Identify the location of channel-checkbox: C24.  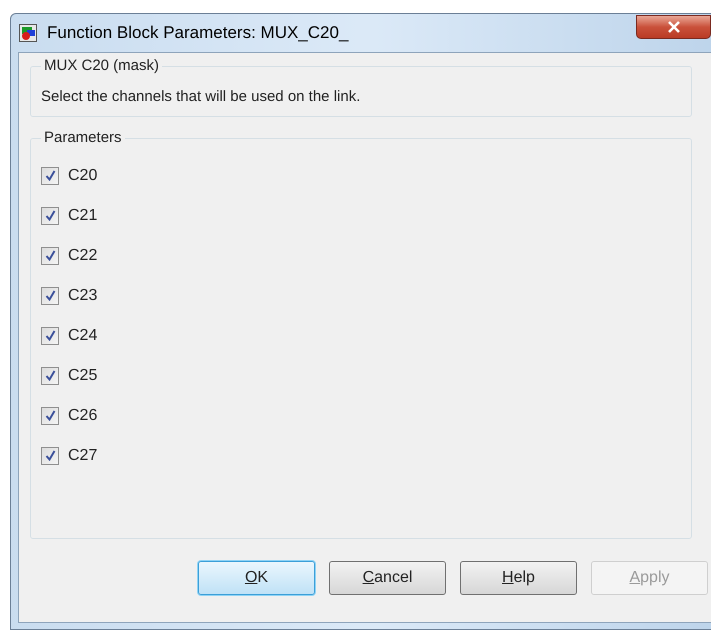
(69, 336).